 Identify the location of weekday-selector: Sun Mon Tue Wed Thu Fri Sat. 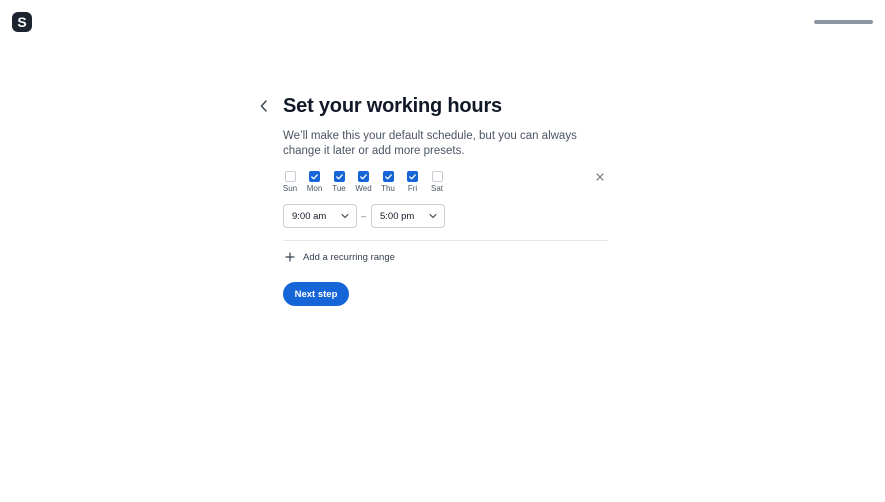
(445, 182).